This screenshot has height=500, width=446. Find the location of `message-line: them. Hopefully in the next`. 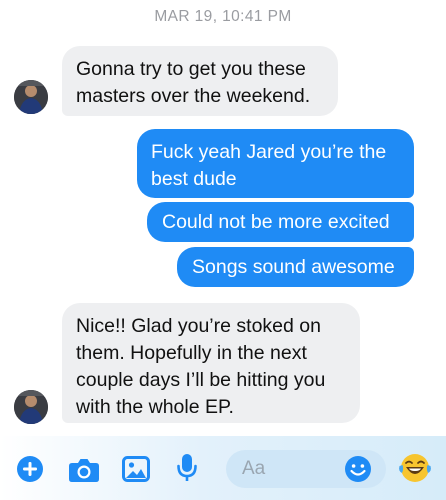

message-line: them. Hopefully in the next is located at coordinates (191, 353).